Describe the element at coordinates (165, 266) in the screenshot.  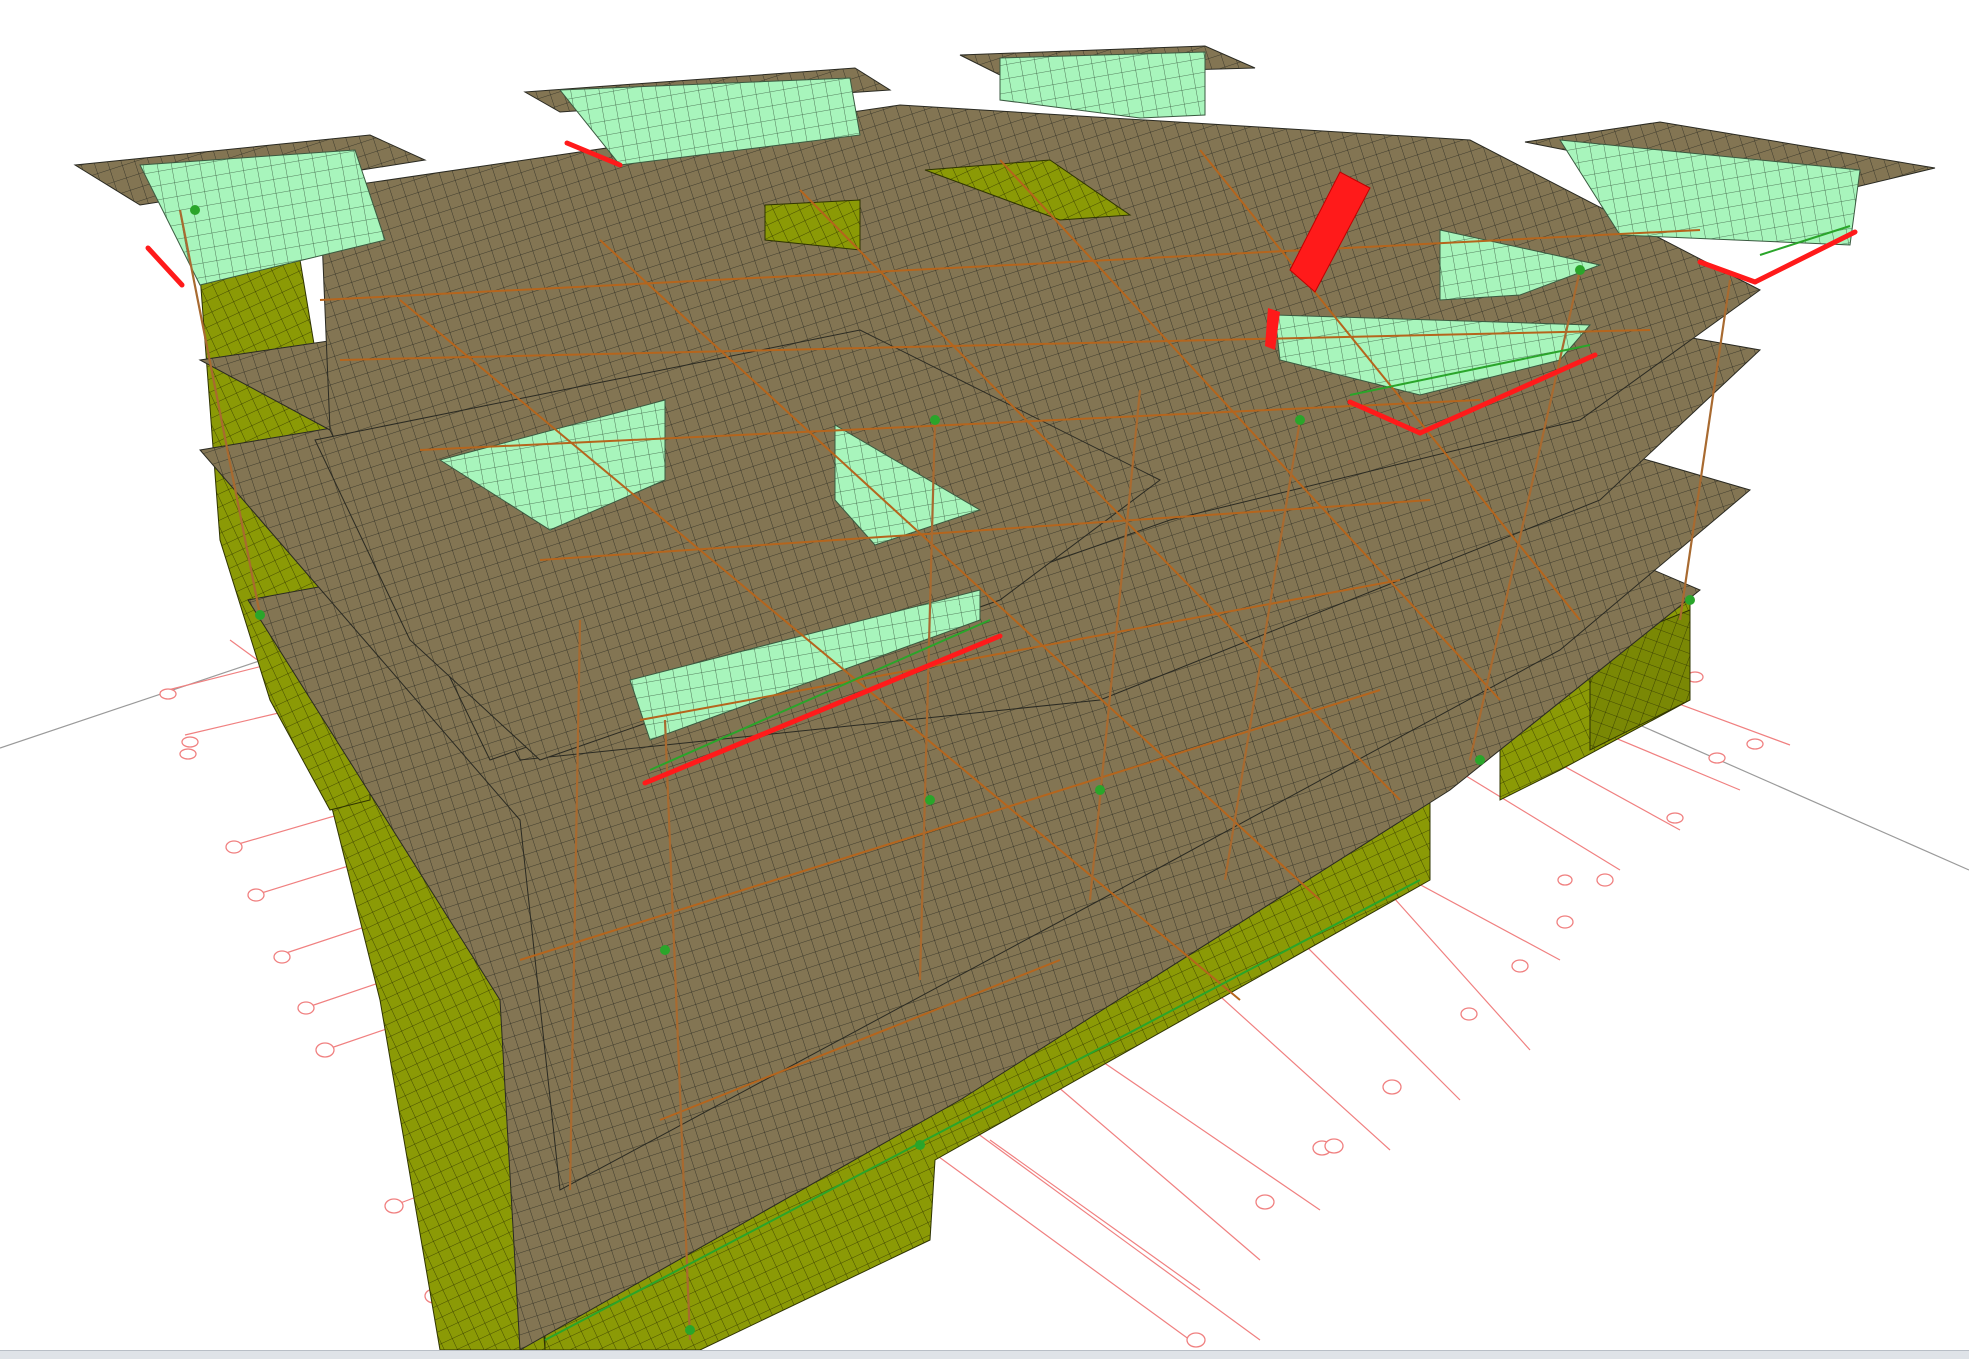
I see `selected-beam` at that location.